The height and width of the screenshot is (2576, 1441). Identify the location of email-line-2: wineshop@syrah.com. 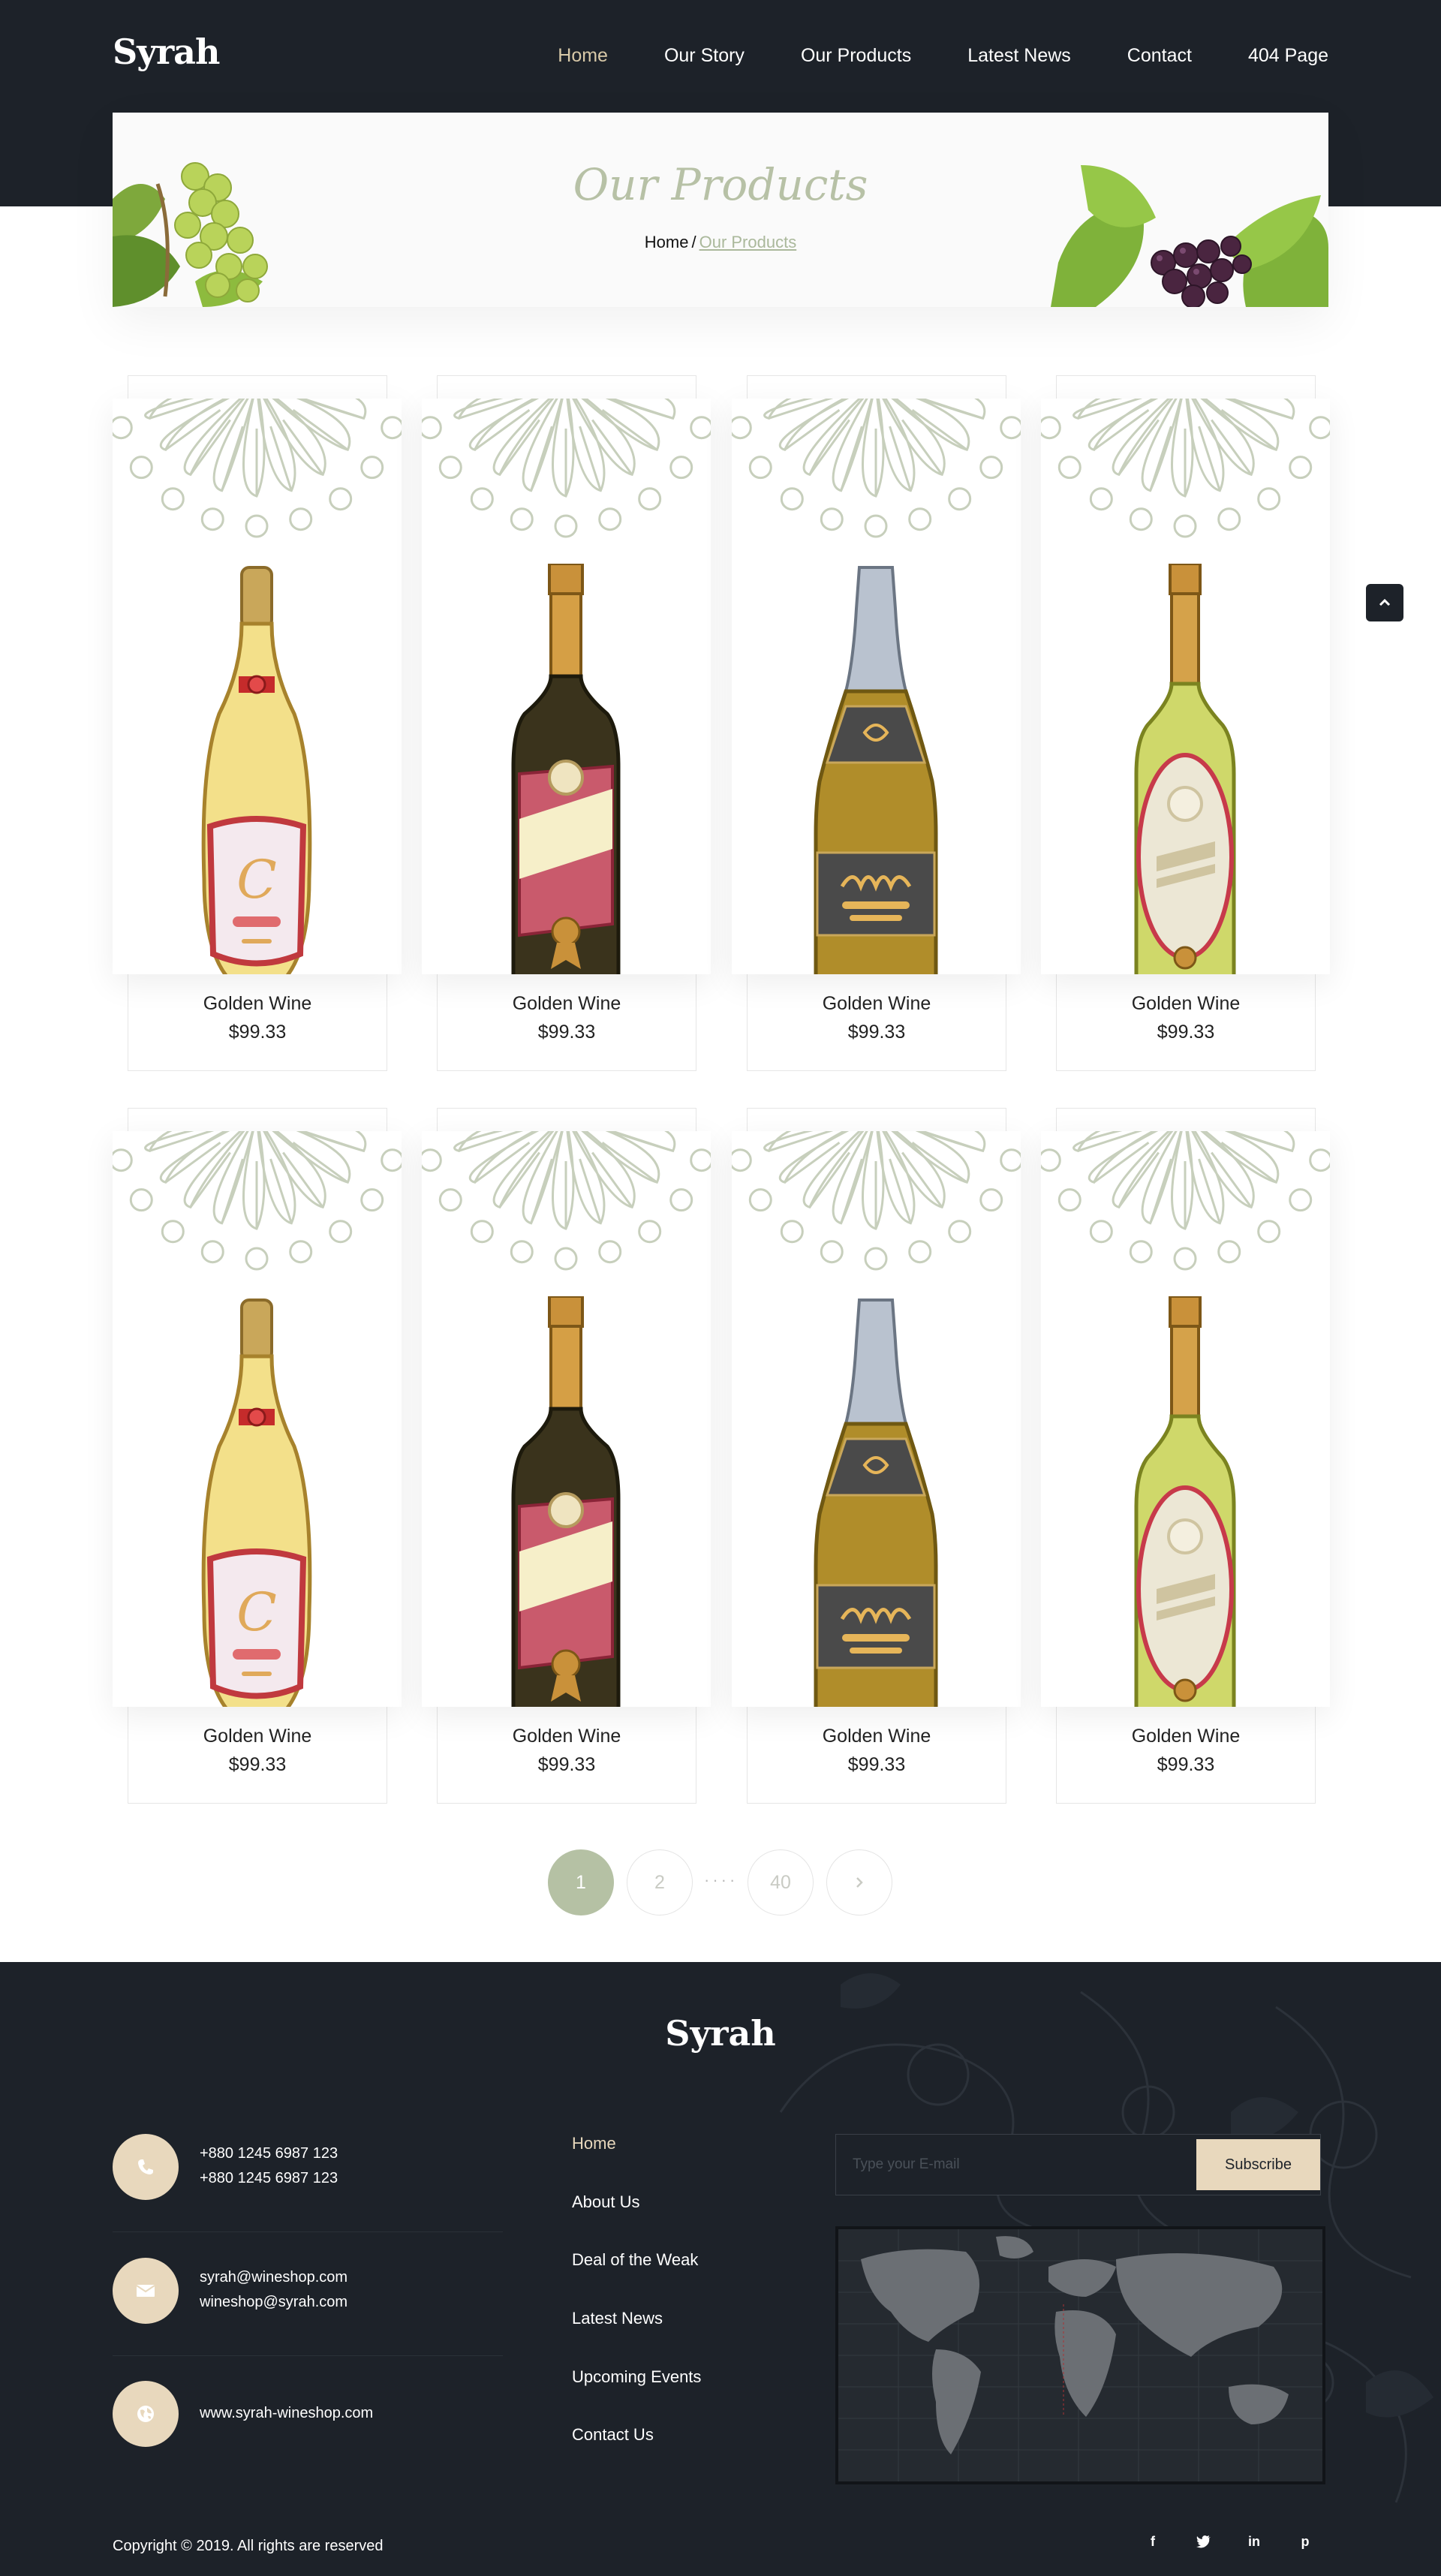
(273, 2302).